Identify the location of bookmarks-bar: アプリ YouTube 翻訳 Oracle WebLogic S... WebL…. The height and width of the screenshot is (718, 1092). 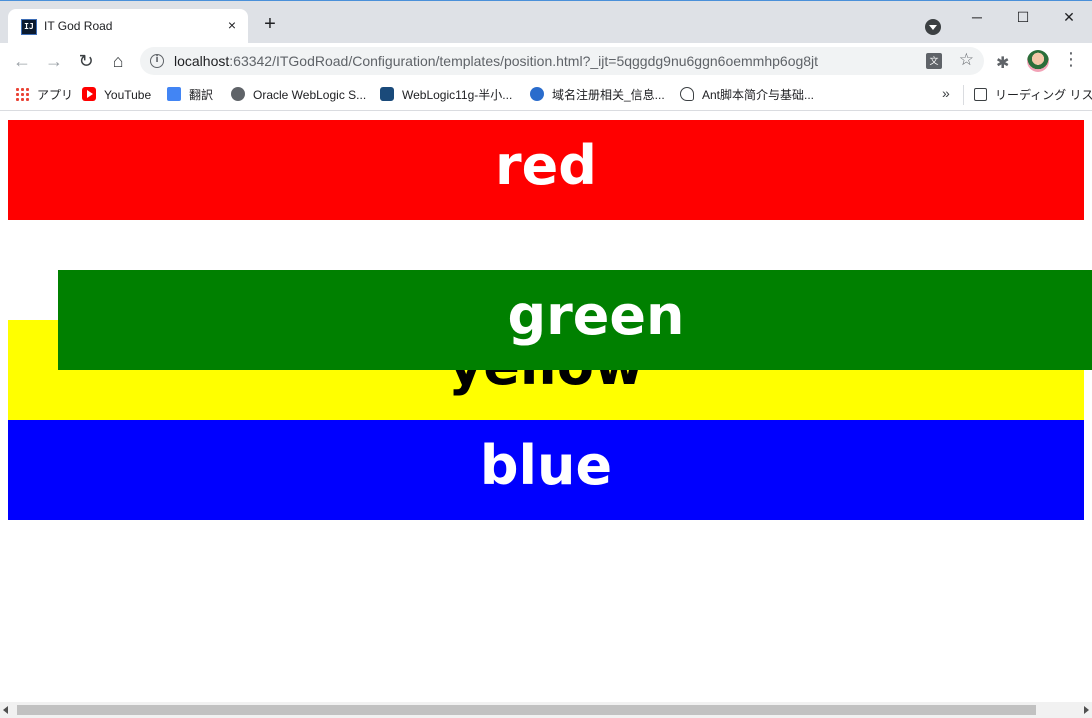
(546, 95).